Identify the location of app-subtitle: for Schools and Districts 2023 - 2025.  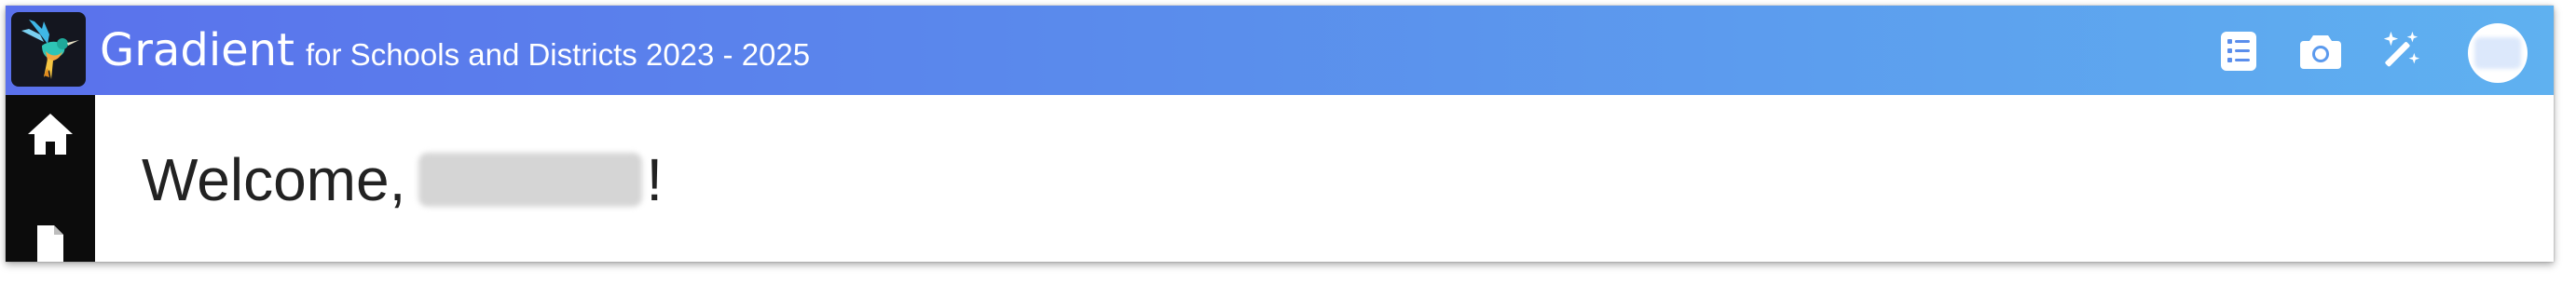
(558, 54).